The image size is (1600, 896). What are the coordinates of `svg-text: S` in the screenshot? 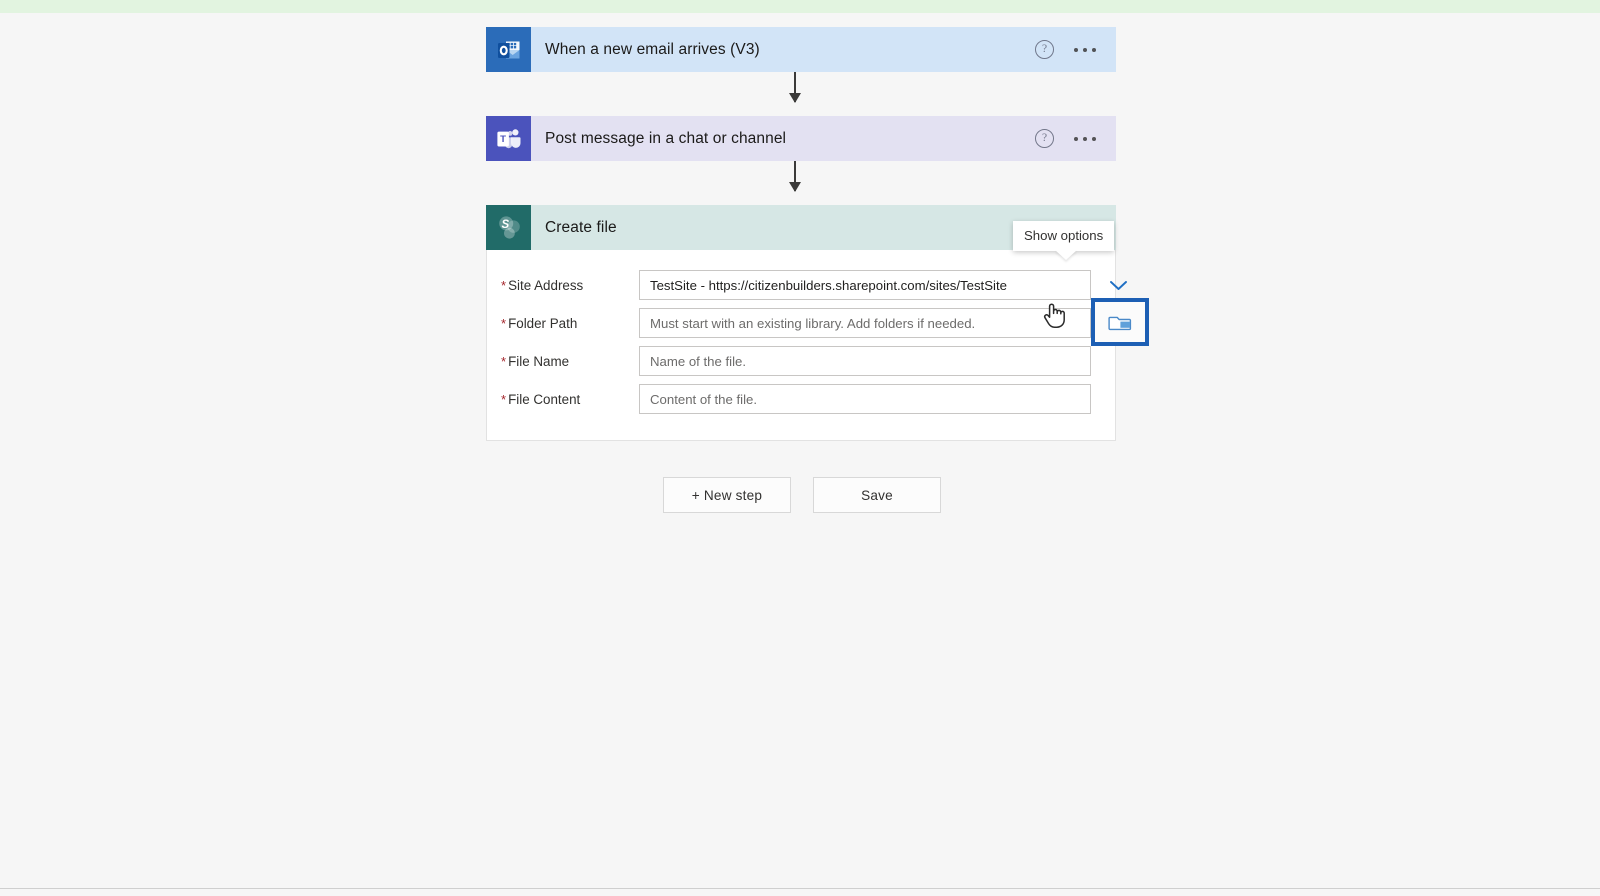 It's located at (505, 225).